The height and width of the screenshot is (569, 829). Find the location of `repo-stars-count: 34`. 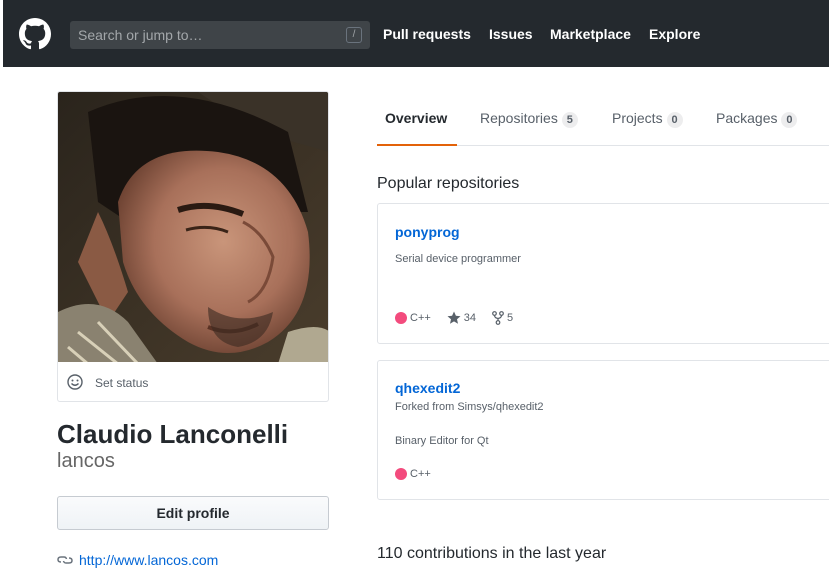

repo-stars-count: 34 is located at coordinates (470, 318).